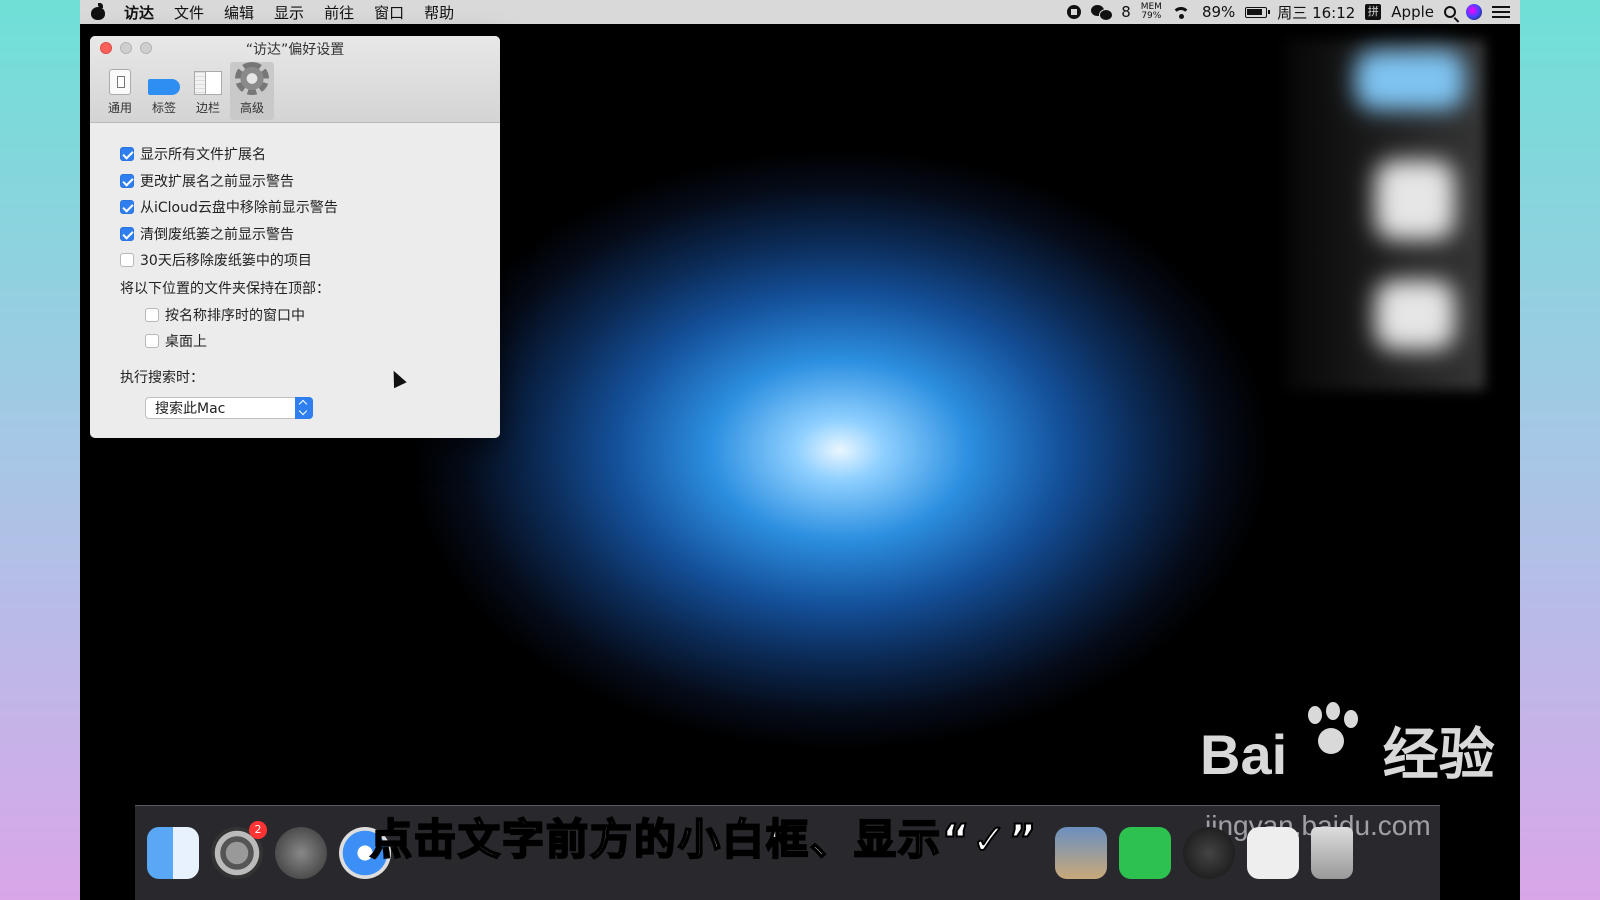 The height and width of the screenshot is (900, 1600). I want to click on menu-bar-right: 8 MEM 79% 89% 周三 16:12 拼 Apple, so click(1288, 12).